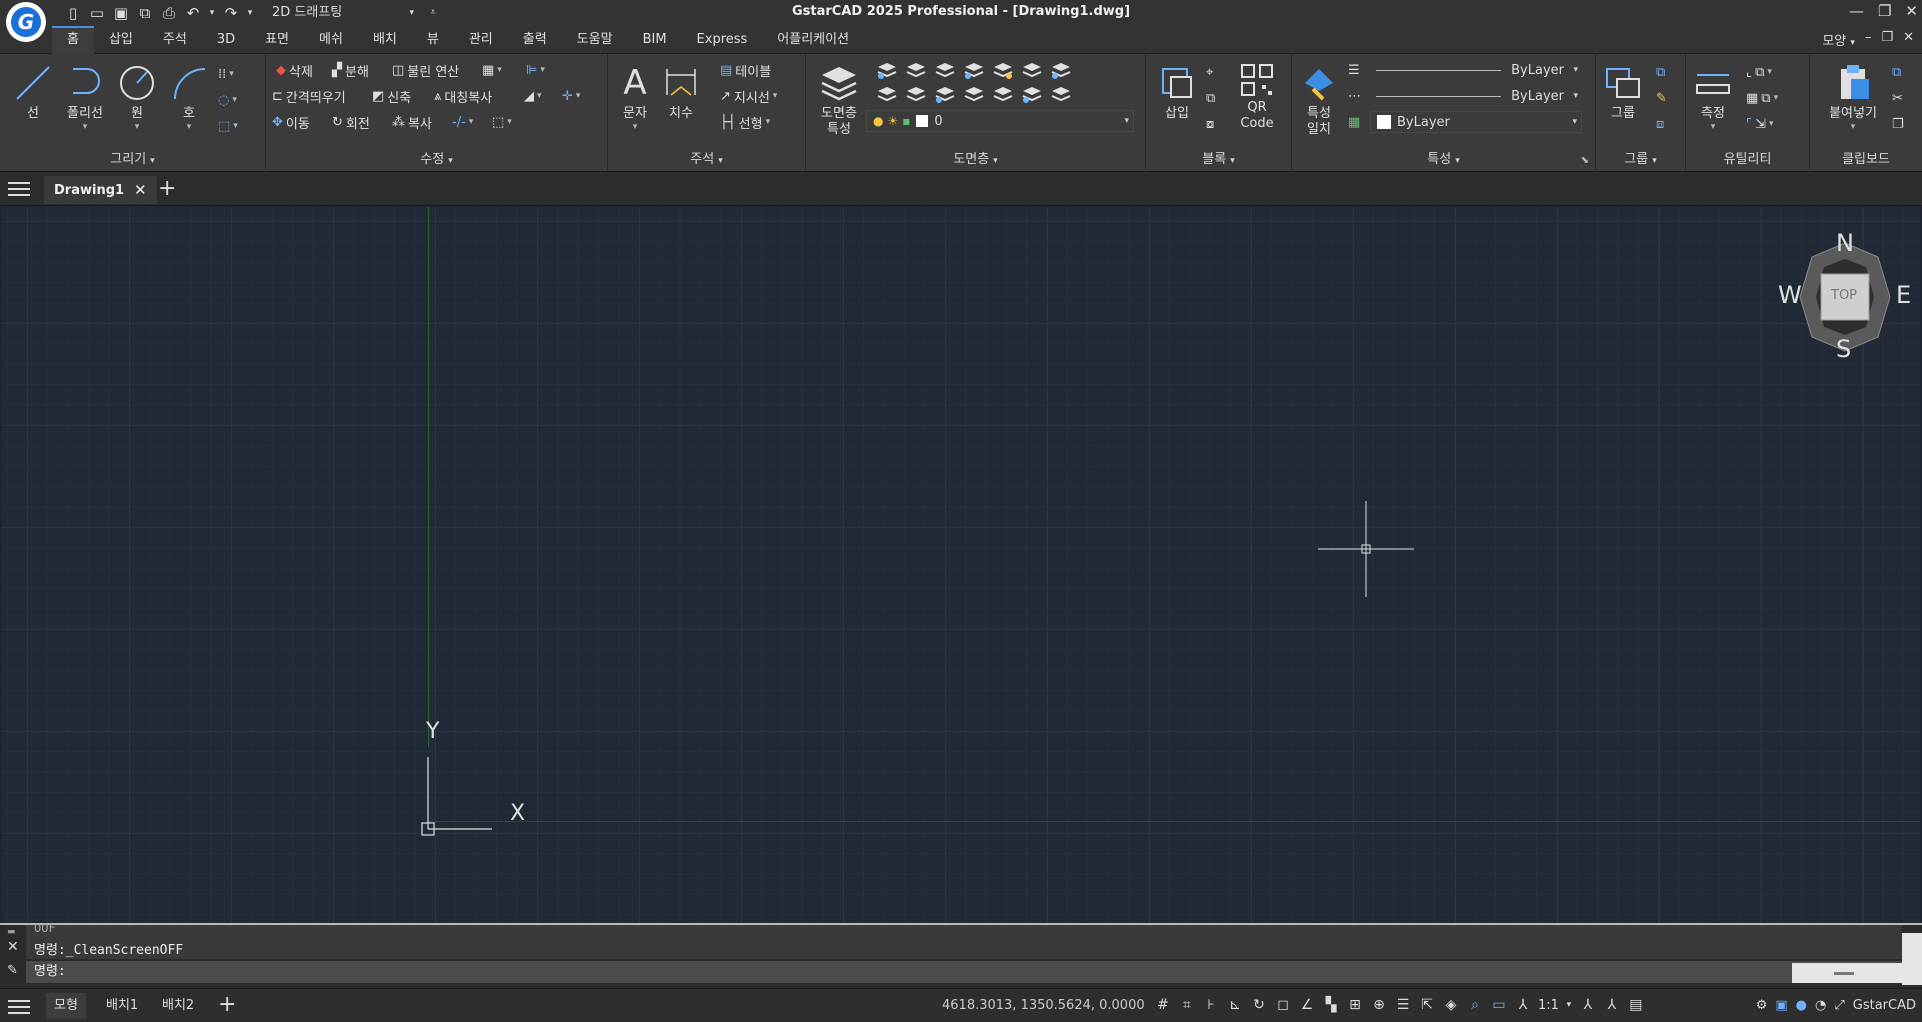 The height and width of the screenshot is (1022, 1922). What do you see at coordinates (73, 40) in the screenshot?
I see `tab-0: 홈` at bounding box center [73, 40].